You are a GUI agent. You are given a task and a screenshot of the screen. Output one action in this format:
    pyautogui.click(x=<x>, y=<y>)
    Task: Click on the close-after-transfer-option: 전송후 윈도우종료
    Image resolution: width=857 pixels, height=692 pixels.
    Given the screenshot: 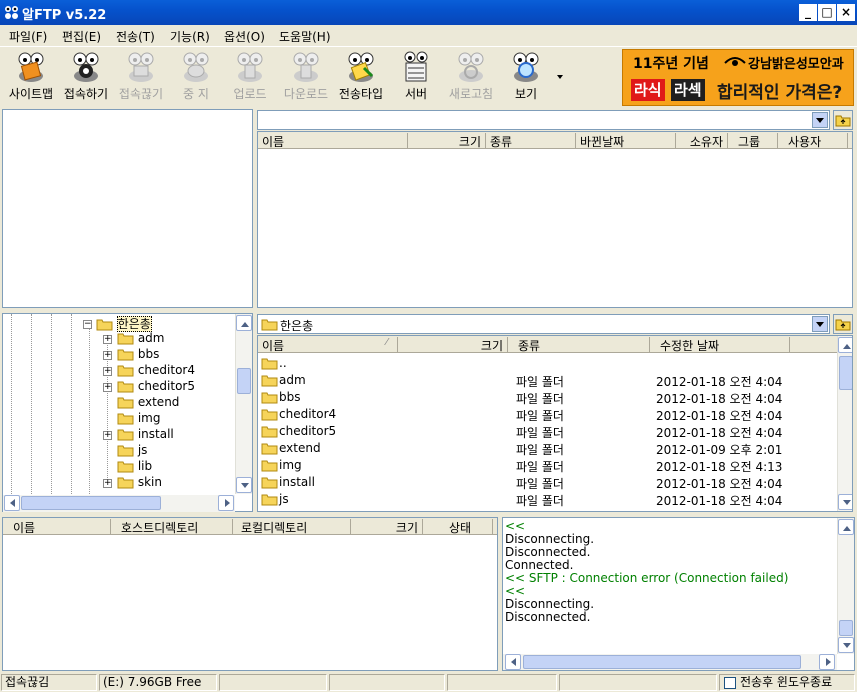 What is the action you would take?
    pyautogui.click(x=787, y=682)
    